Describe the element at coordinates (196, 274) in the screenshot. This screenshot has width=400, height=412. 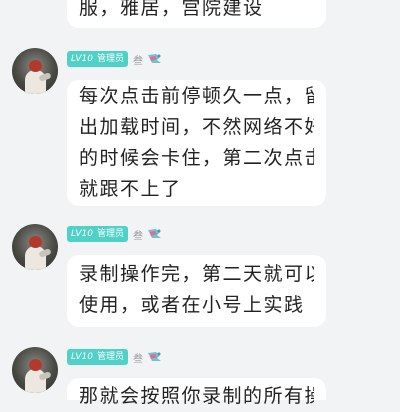
I see `message-line: 录制操作完，第二天就可以` at that location.